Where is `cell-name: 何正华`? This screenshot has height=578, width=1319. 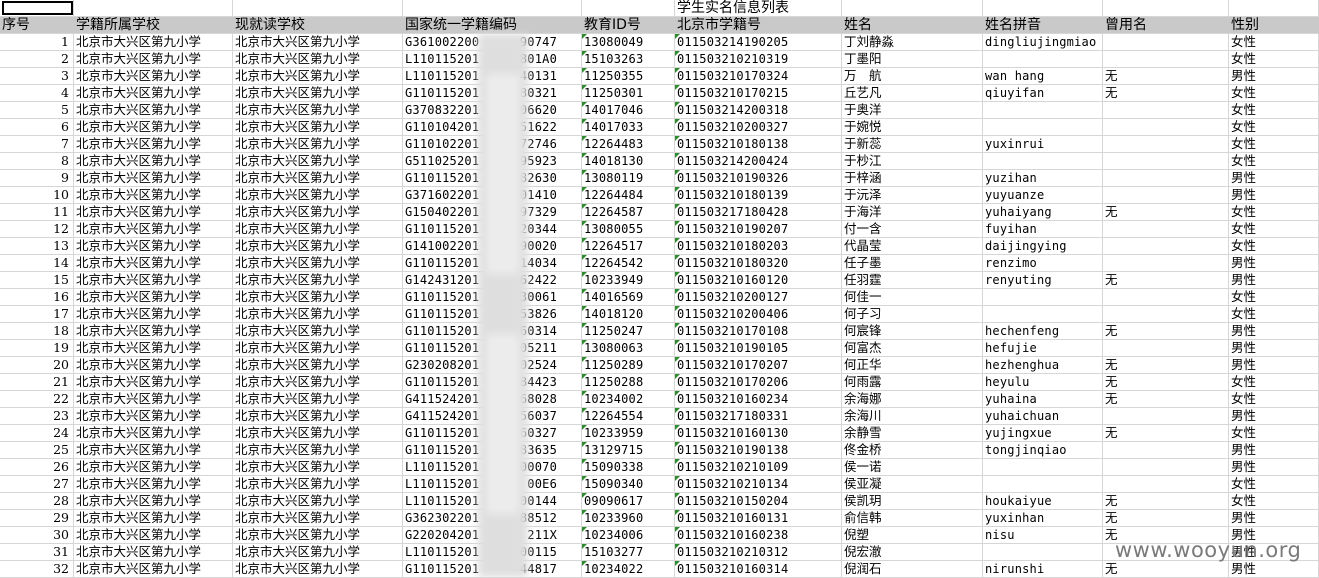
cell-name: 何正华 is located at coordinates (912, 365).